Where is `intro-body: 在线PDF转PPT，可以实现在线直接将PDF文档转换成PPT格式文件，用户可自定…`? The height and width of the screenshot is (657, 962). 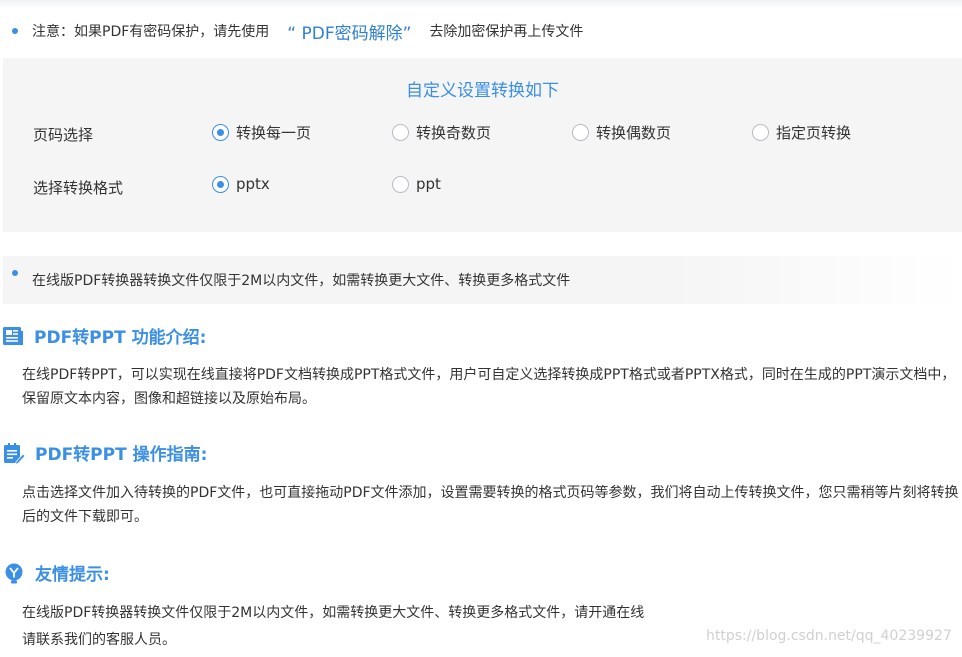
intro-body: 在线PDF转PPT，可以实现在线直接将PDF文档转换成PPT格式文件，用户可自定… is located at coordinates (489, 387).